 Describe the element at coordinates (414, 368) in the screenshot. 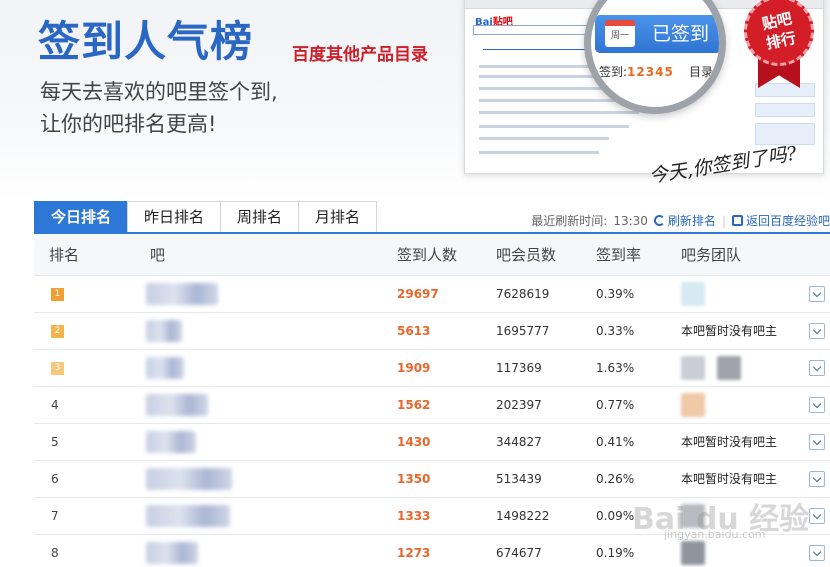

I see `signin-count: 1909` at that location.